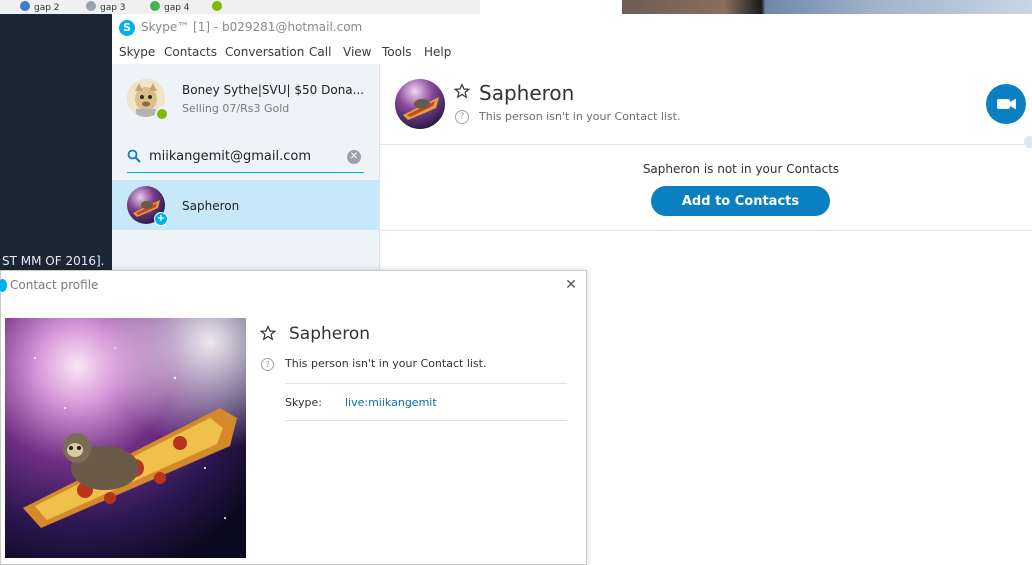 This screenshot has height=565, width=1032. I want to click on taskbar-item: gap 4, so click(170, 7).